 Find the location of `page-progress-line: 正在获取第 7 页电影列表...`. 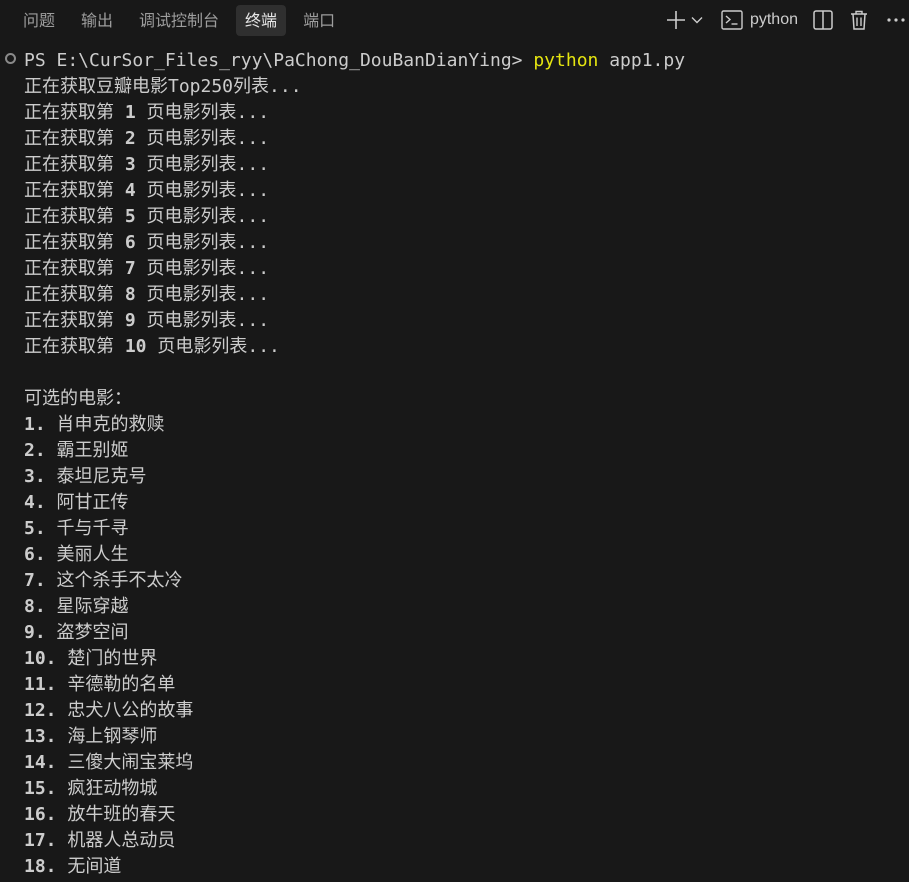

page-progress-line: 正在获取第 7 页电影列表... is located at coordinates (147, 268).